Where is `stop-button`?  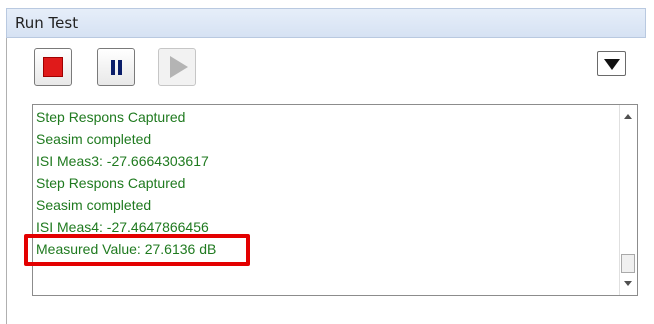 stop-button is located at coordinates (53, 67).